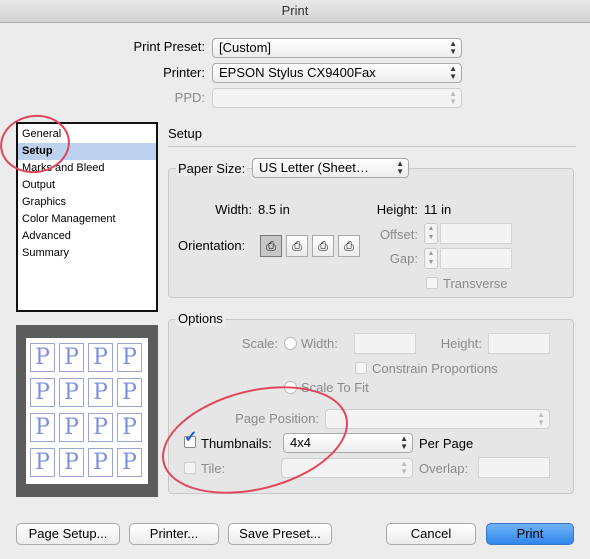  I want to click on offset-stepper: ▲ ▼, so click(431, 233).